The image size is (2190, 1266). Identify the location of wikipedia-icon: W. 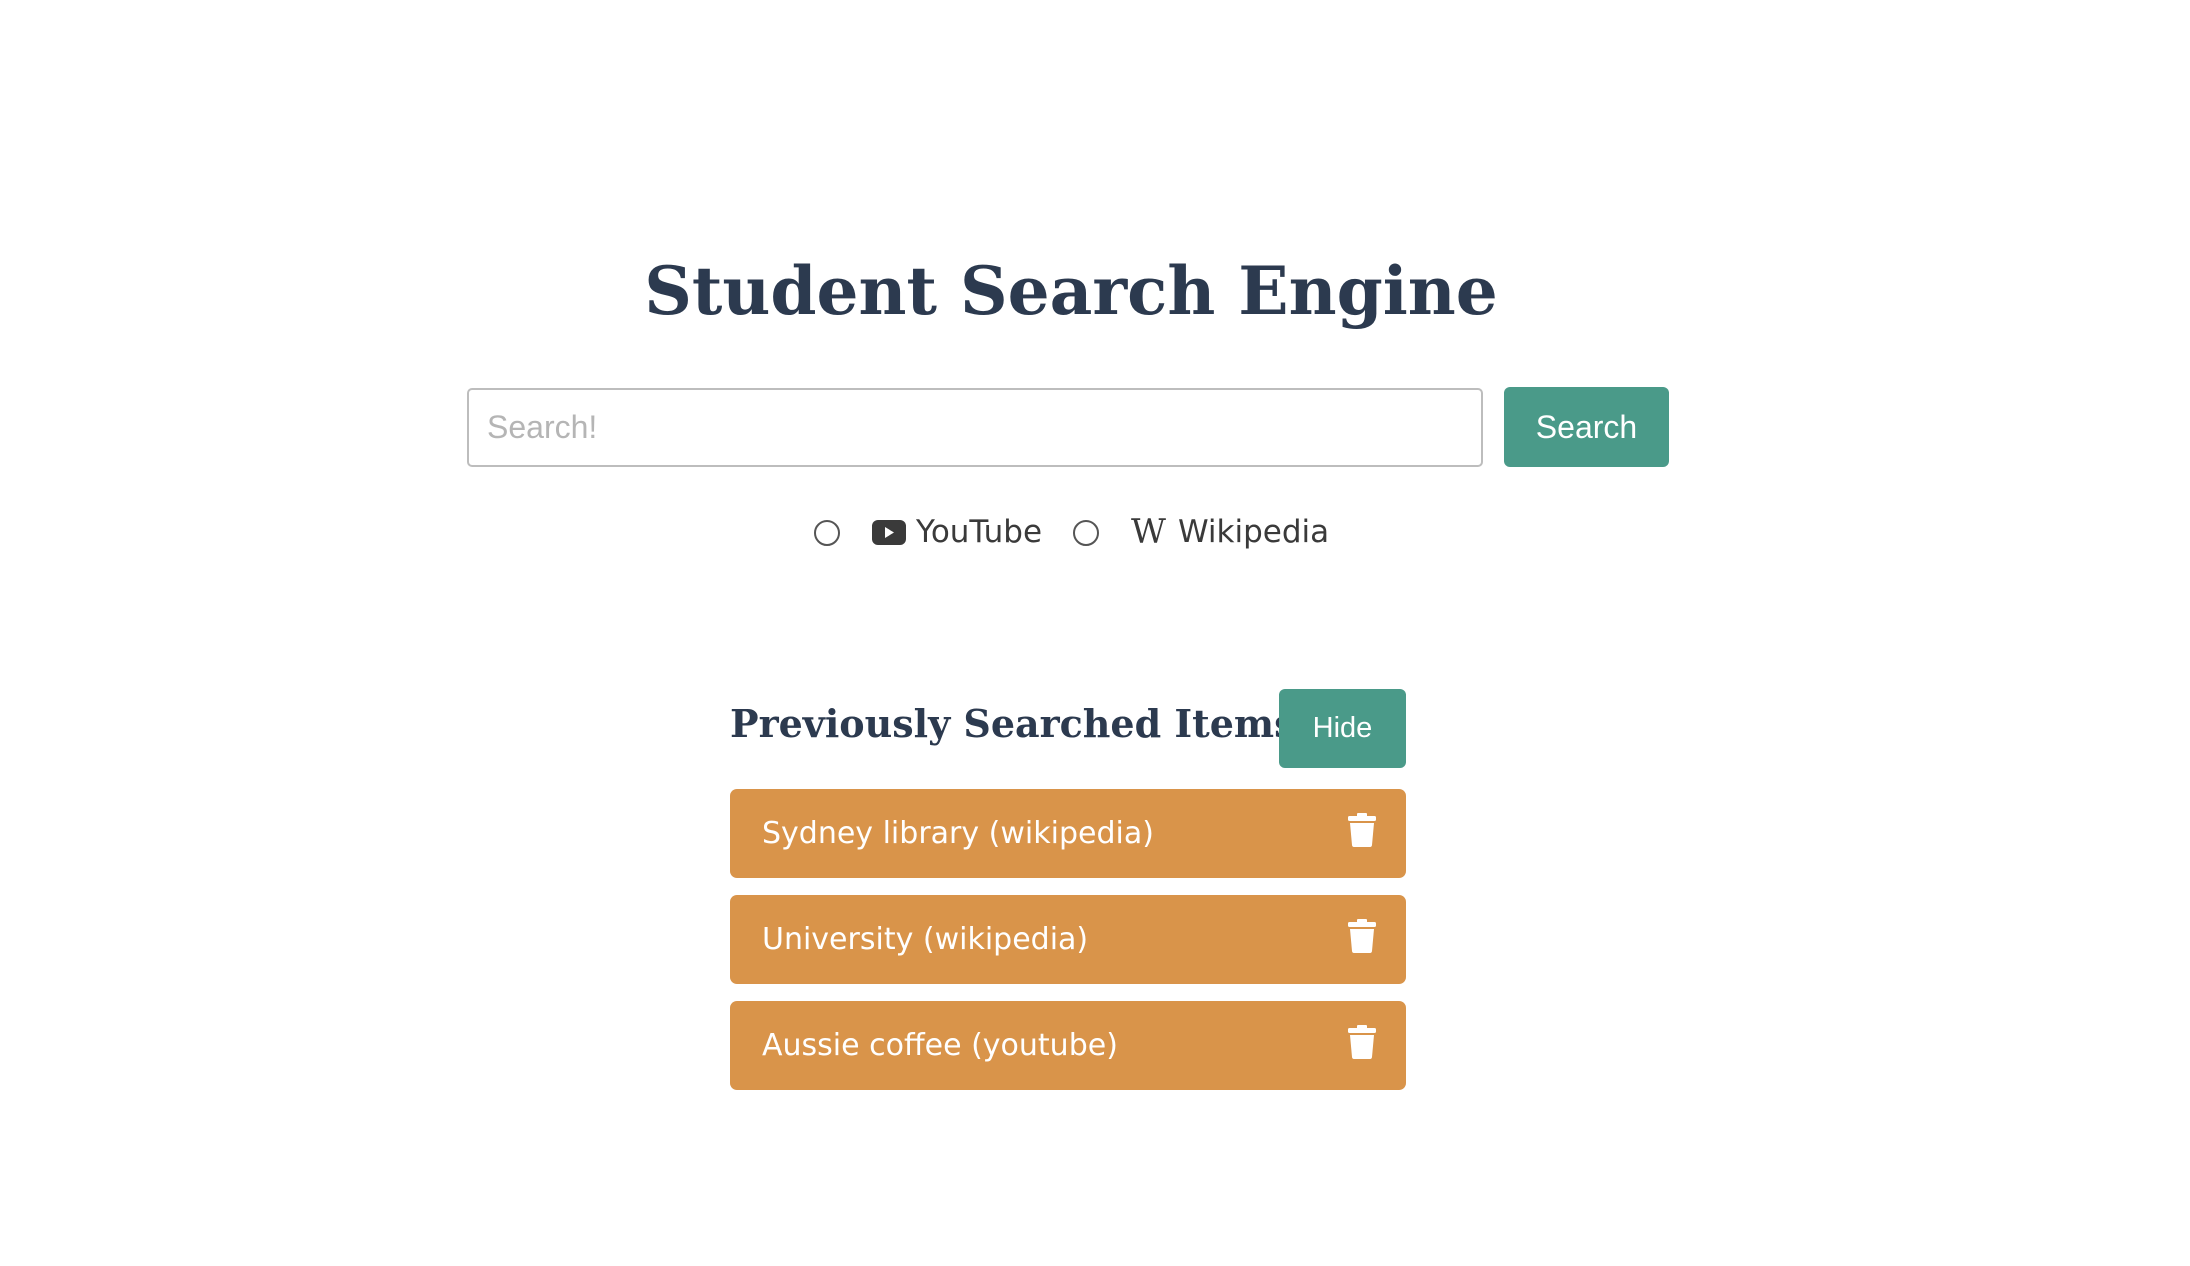
(1148, 532).